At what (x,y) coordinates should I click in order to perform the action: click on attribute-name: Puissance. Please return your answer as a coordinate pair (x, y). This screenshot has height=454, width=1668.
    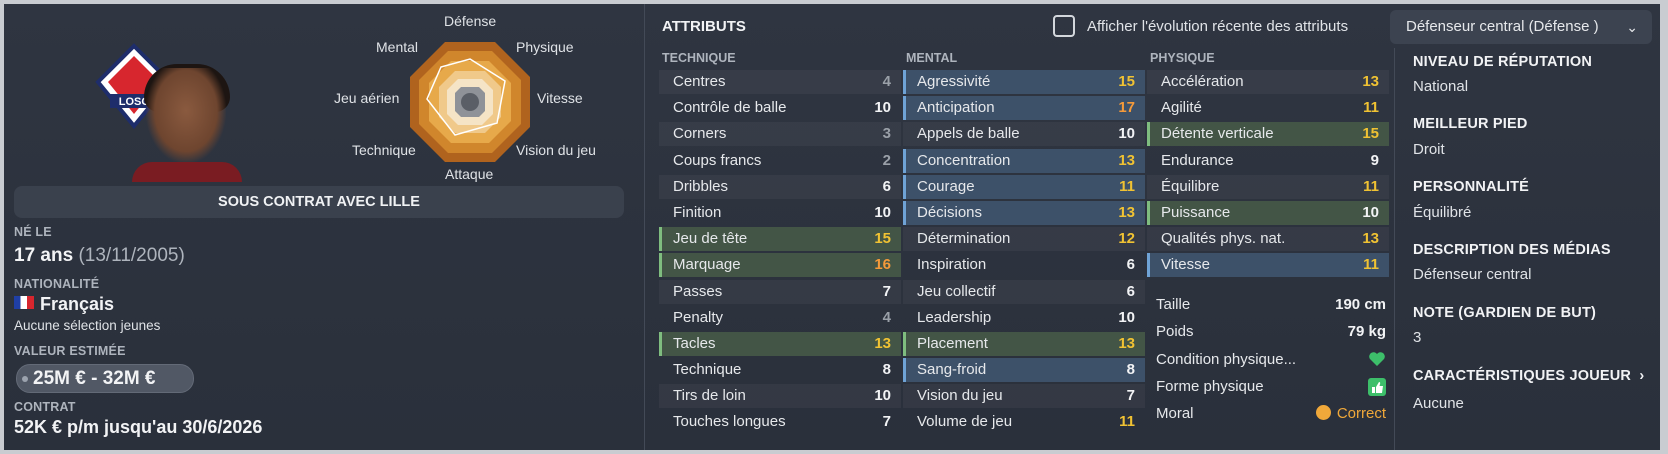
    Looking at the image, I should click on (1196, 212).